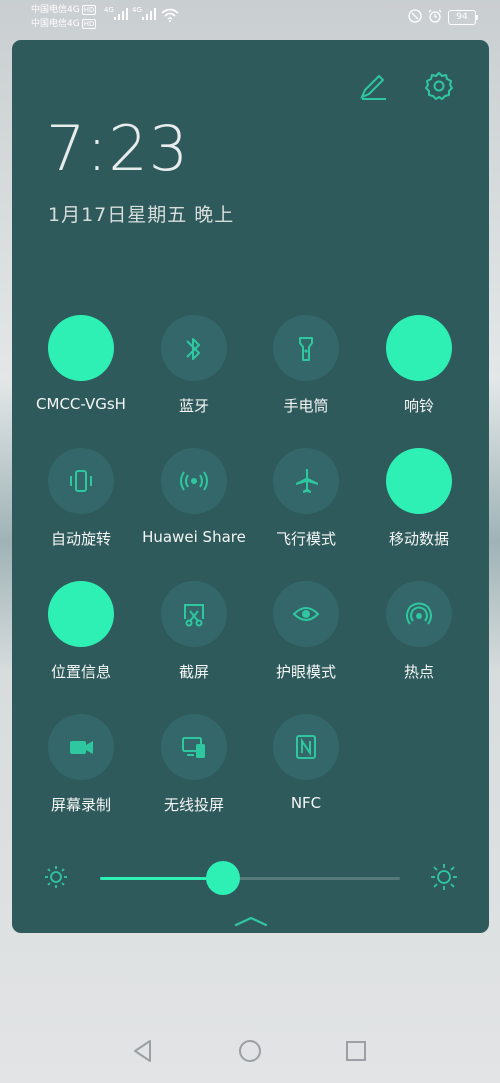  Describe the element at coordinates (419, 348) in the screenshot. I see `bell-icon` at that location.